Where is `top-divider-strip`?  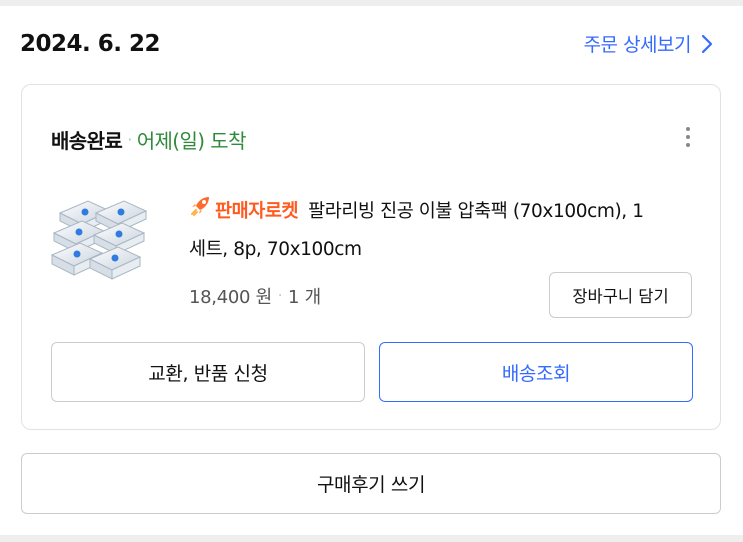 top-divider-strip is located at coordinates (371, 3).